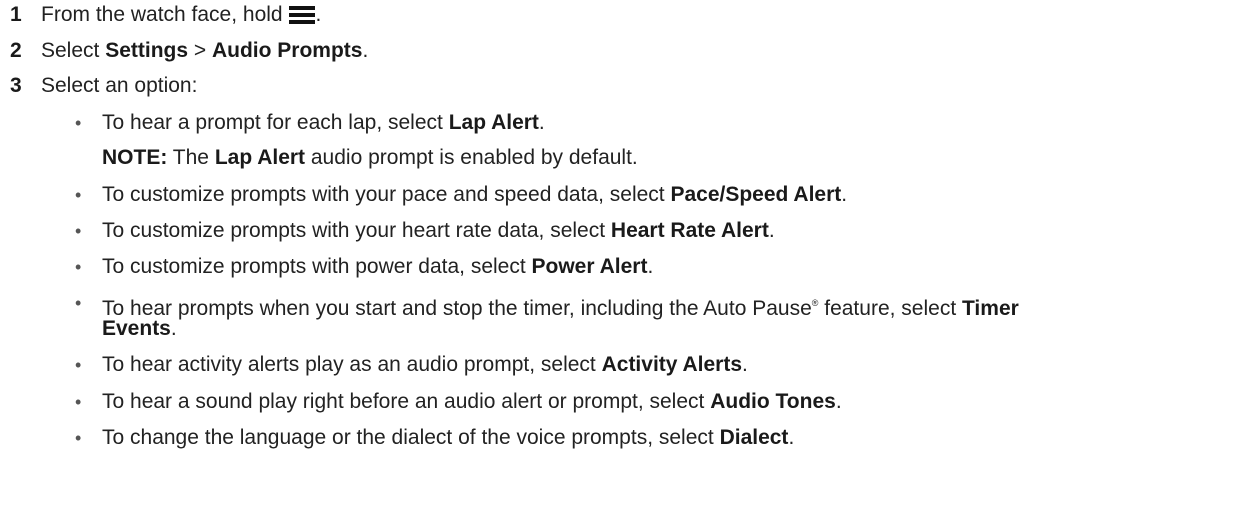 The width and height of the screenshot is (1248, 509). What do you see at coordinates (672, 364) in the screenshot?
I see `ui-term: Activity Alerts` at bounding box center [672, 364].